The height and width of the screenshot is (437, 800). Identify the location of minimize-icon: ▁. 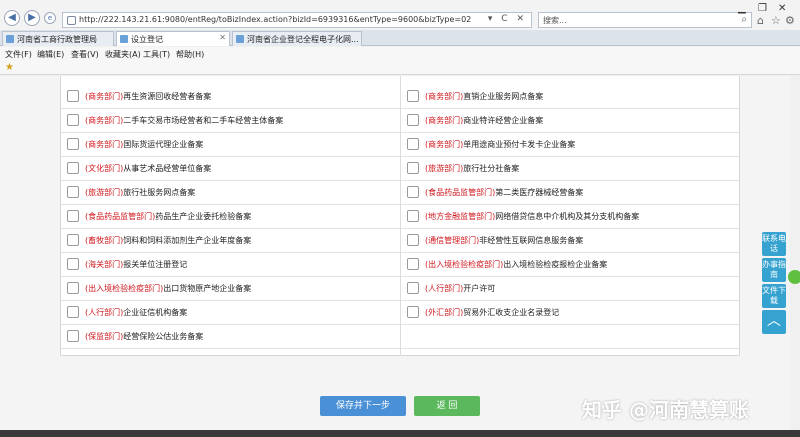
(742, 8).